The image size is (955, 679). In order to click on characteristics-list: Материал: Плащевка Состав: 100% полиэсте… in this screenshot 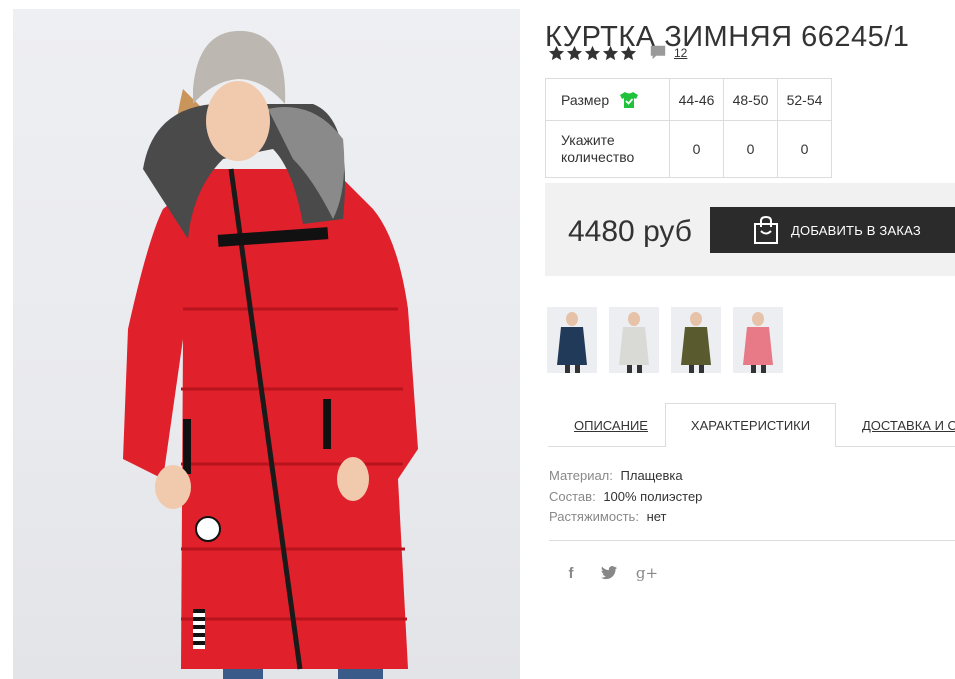, I will do `click(625, 497)`.